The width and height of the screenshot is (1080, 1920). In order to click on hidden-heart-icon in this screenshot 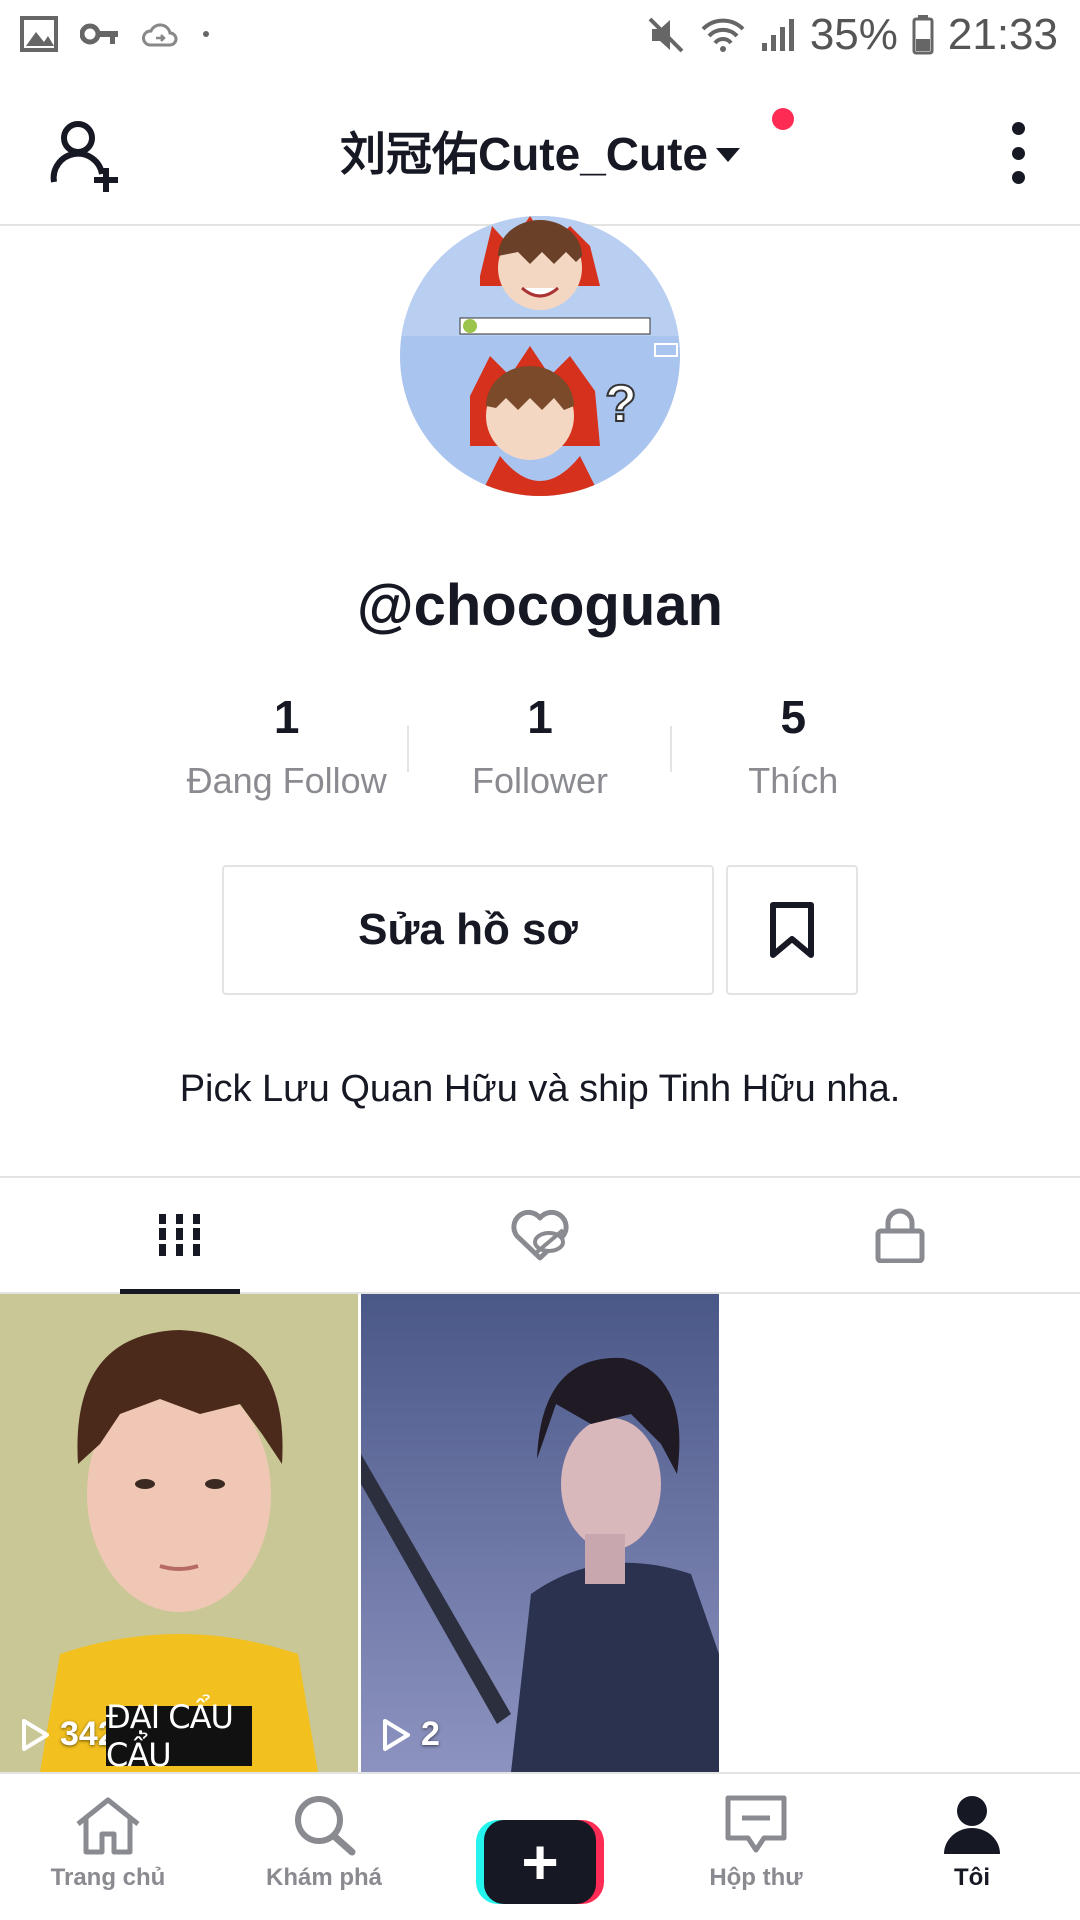, I will do `click(540, 1235)`.